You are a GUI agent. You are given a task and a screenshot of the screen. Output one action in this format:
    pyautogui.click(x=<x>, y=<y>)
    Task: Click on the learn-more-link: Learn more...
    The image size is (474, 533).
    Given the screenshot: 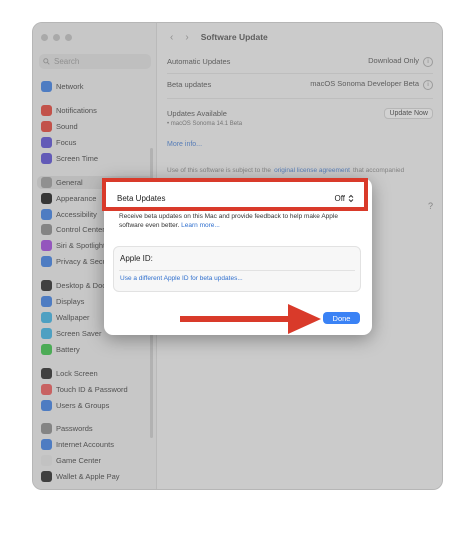 What is the action you would take?
    pyautogui.click(x=200, y=225)
    